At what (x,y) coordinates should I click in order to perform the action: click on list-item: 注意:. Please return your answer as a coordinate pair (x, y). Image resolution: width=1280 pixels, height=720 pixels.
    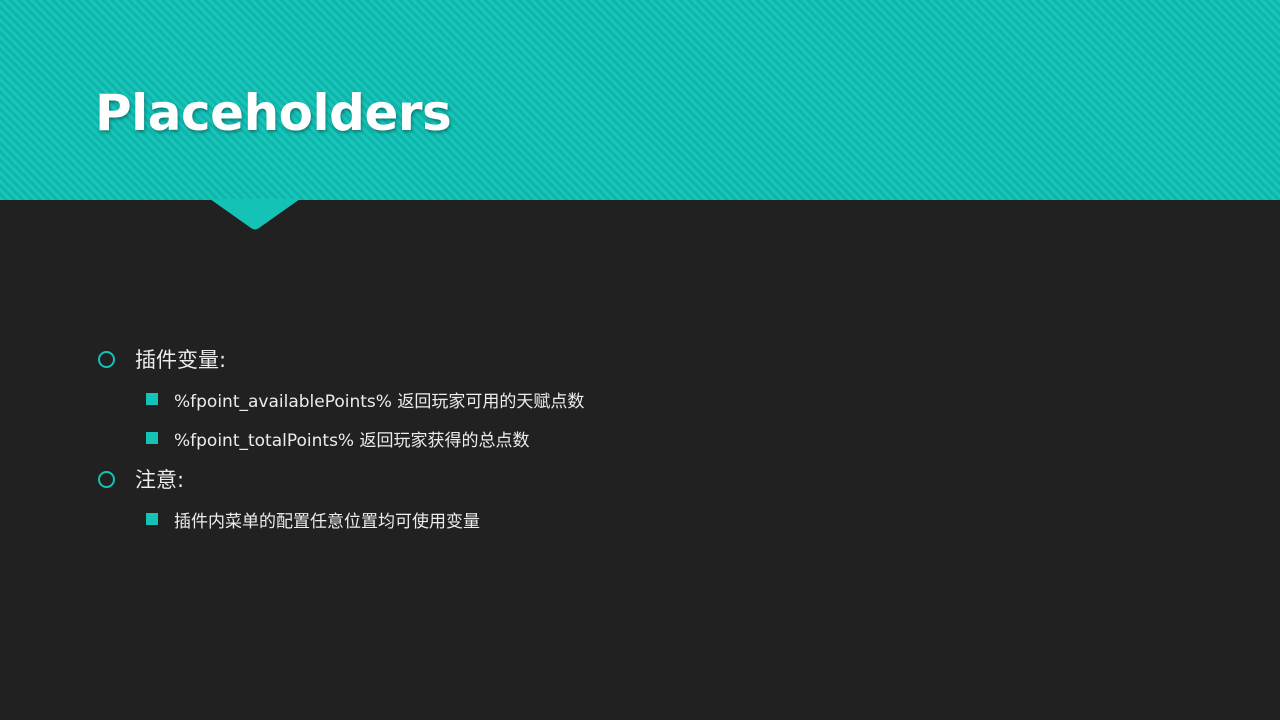
    Looking at the image, I should click on (141, 479).